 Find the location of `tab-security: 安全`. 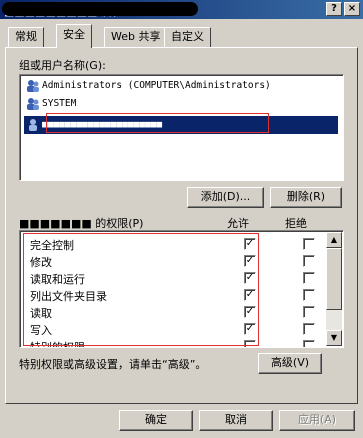

tab-security: 安全 is located at coordinates (74, 36).